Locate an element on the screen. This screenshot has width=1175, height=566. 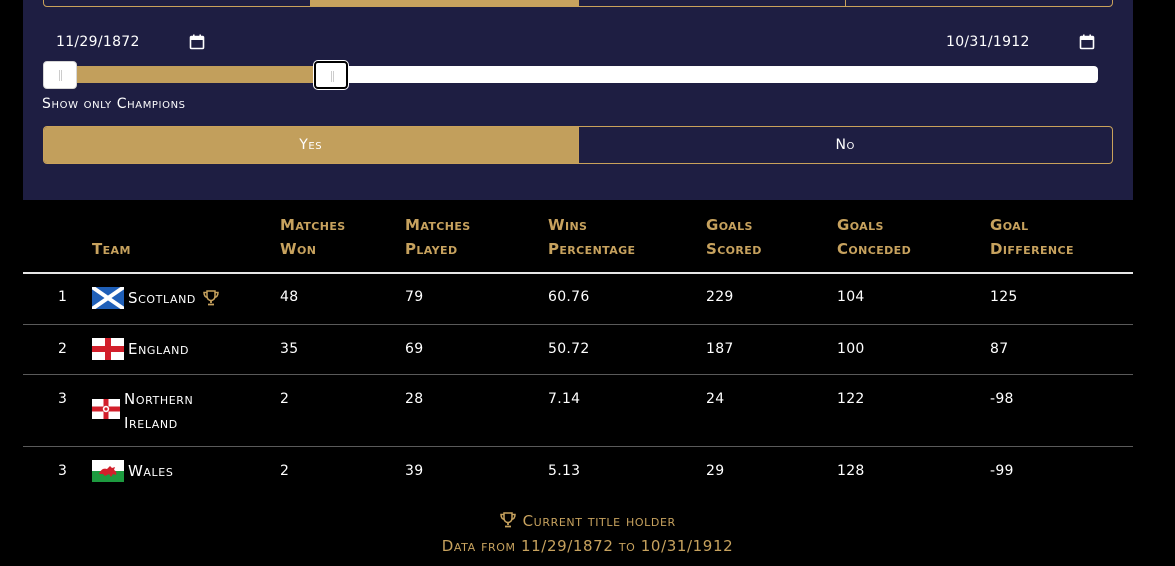
matches-won-cell: 48 is located at coordinates (289, 297).